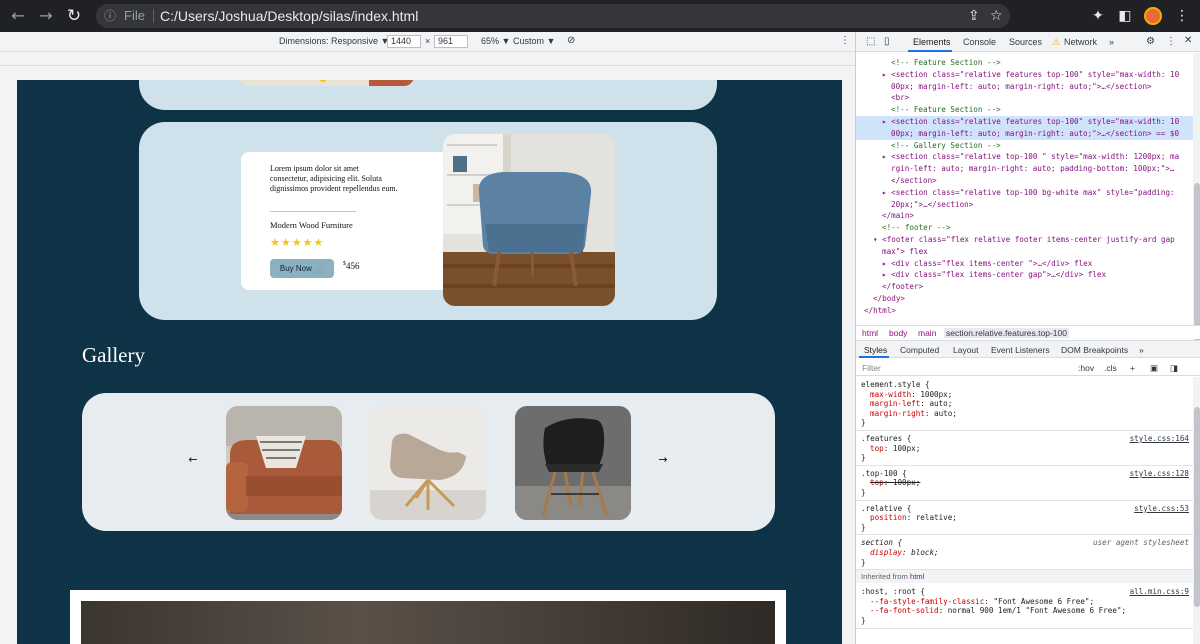 The image size is (1200, 644). I want to click on kebab-menu-icon: ⋮, so click(1182, 16).